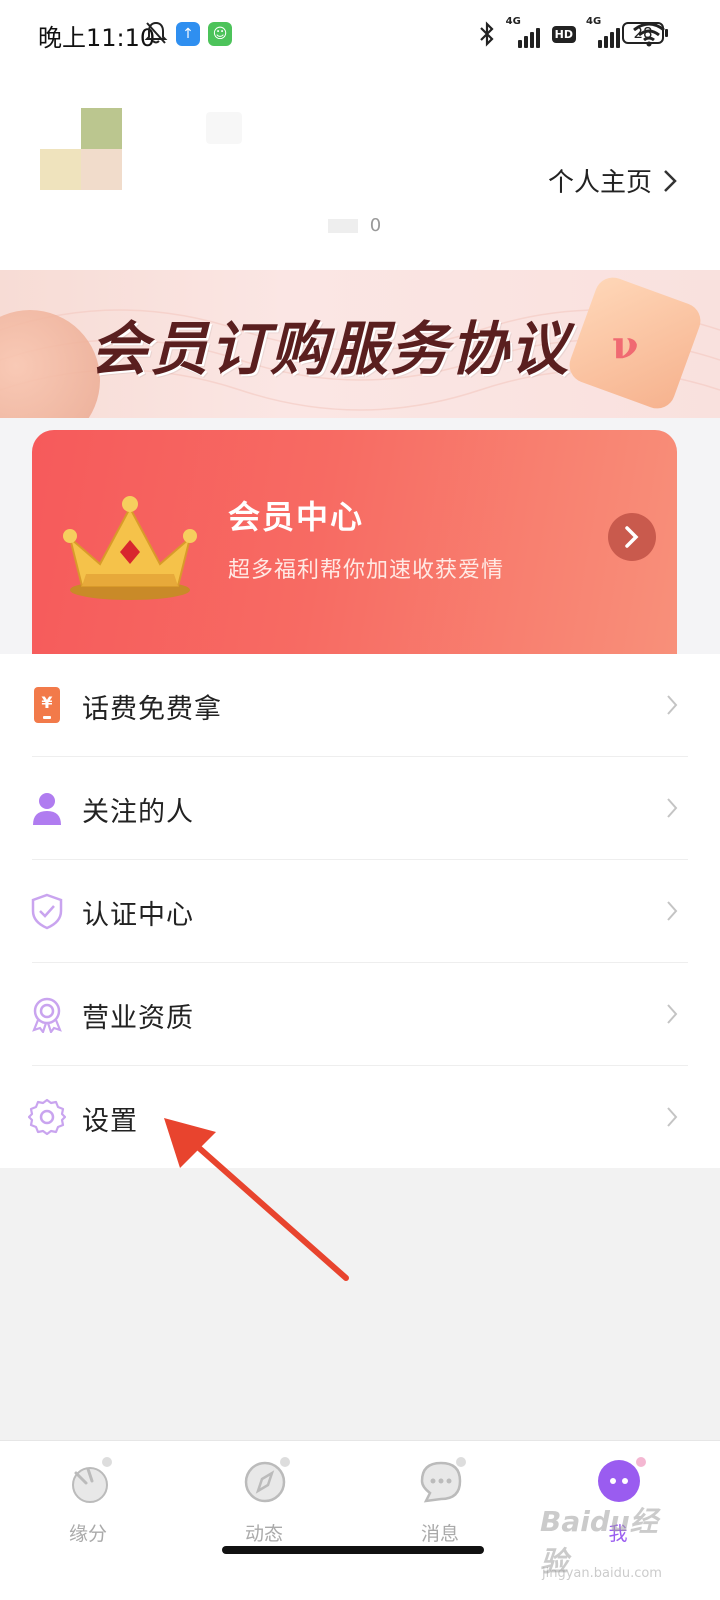  Describe the element at coordinates (599, 1541) in the screenshot. I see `baidu-watermark: Baidu经验` at that location.